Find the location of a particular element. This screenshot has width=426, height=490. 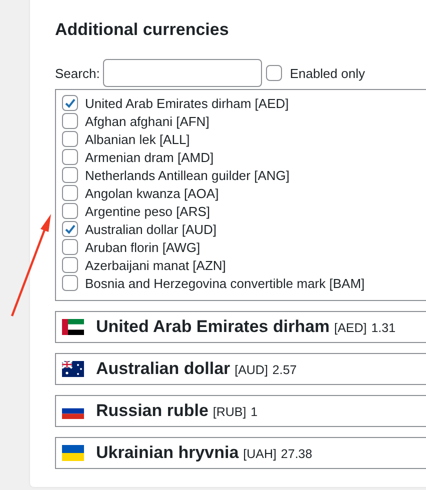

currency-name: Australian dollar [AUD] 2.57 is located at coordinates (196, 369).